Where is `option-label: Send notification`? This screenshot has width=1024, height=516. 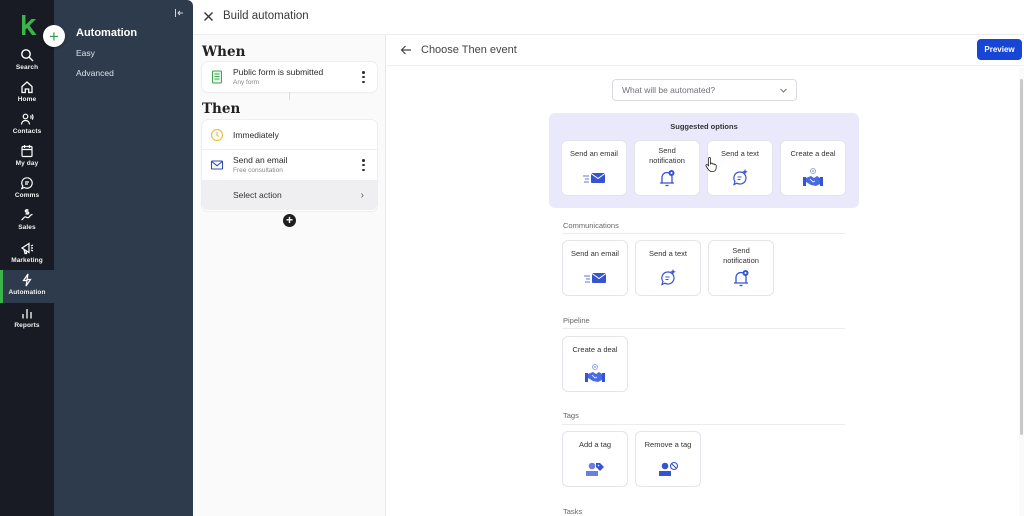 option-label: Send notification is located at coordinates (667, 155).